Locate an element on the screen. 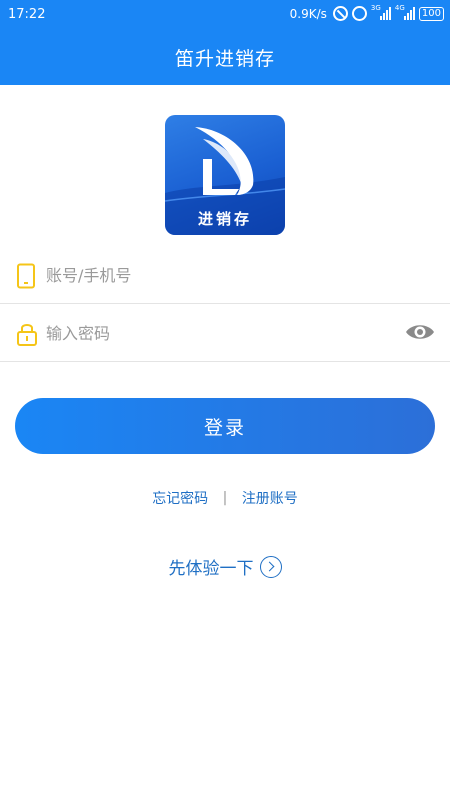 The width and height of the screenshot is (450, 800). page-title: 笛升进销存 is located at coordinates (224, 59).